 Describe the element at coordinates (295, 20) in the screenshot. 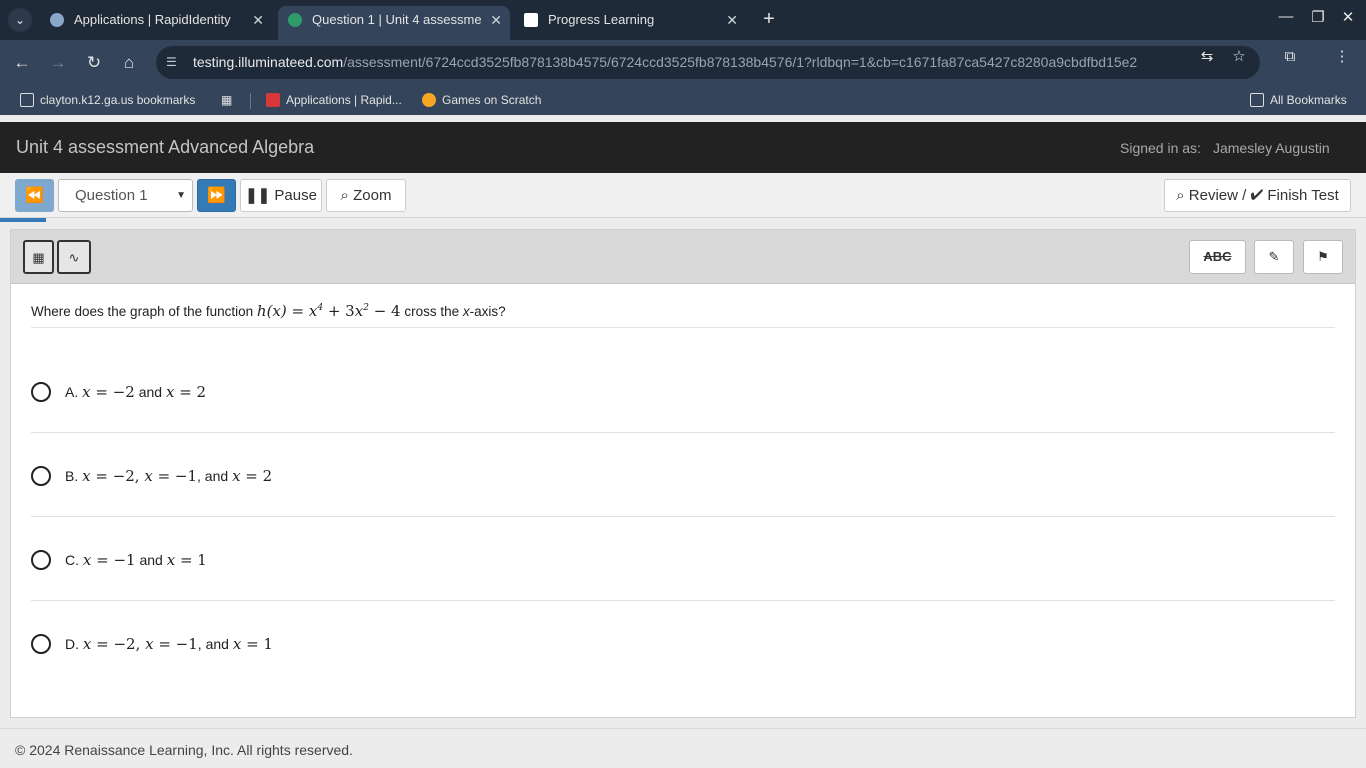

I see `illuminate-favicon-icon` at that location.